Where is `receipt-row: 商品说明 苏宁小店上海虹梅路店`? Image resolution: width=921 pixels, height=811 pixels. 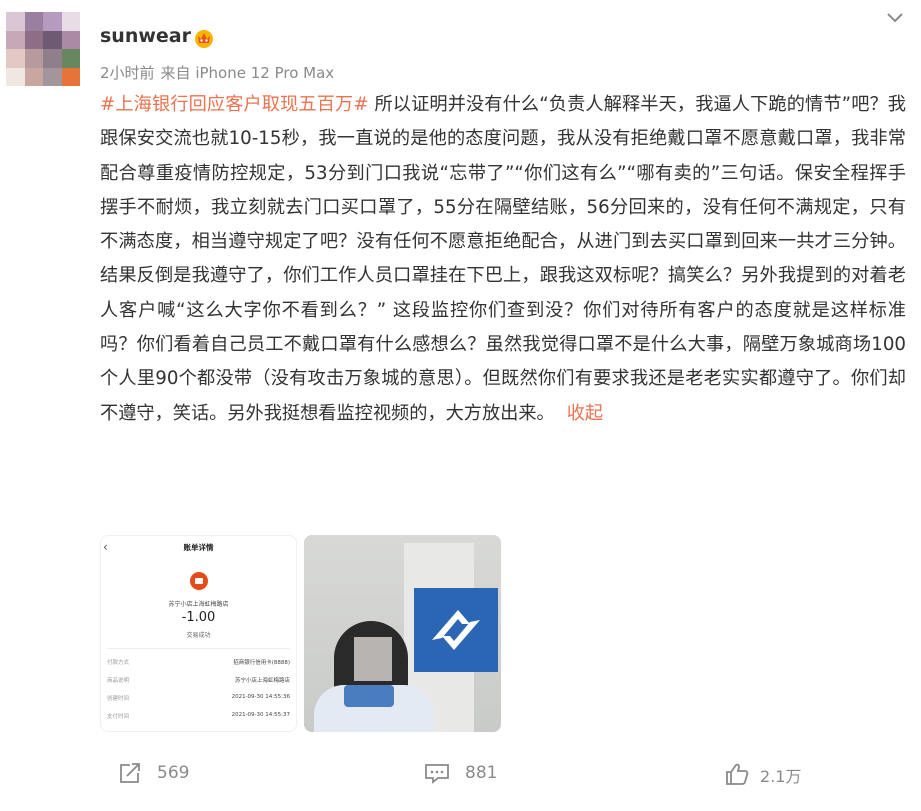
receipt-row: 商品说明 苏宁小店上海虹梅路店 is located at coordinates (198, 682).